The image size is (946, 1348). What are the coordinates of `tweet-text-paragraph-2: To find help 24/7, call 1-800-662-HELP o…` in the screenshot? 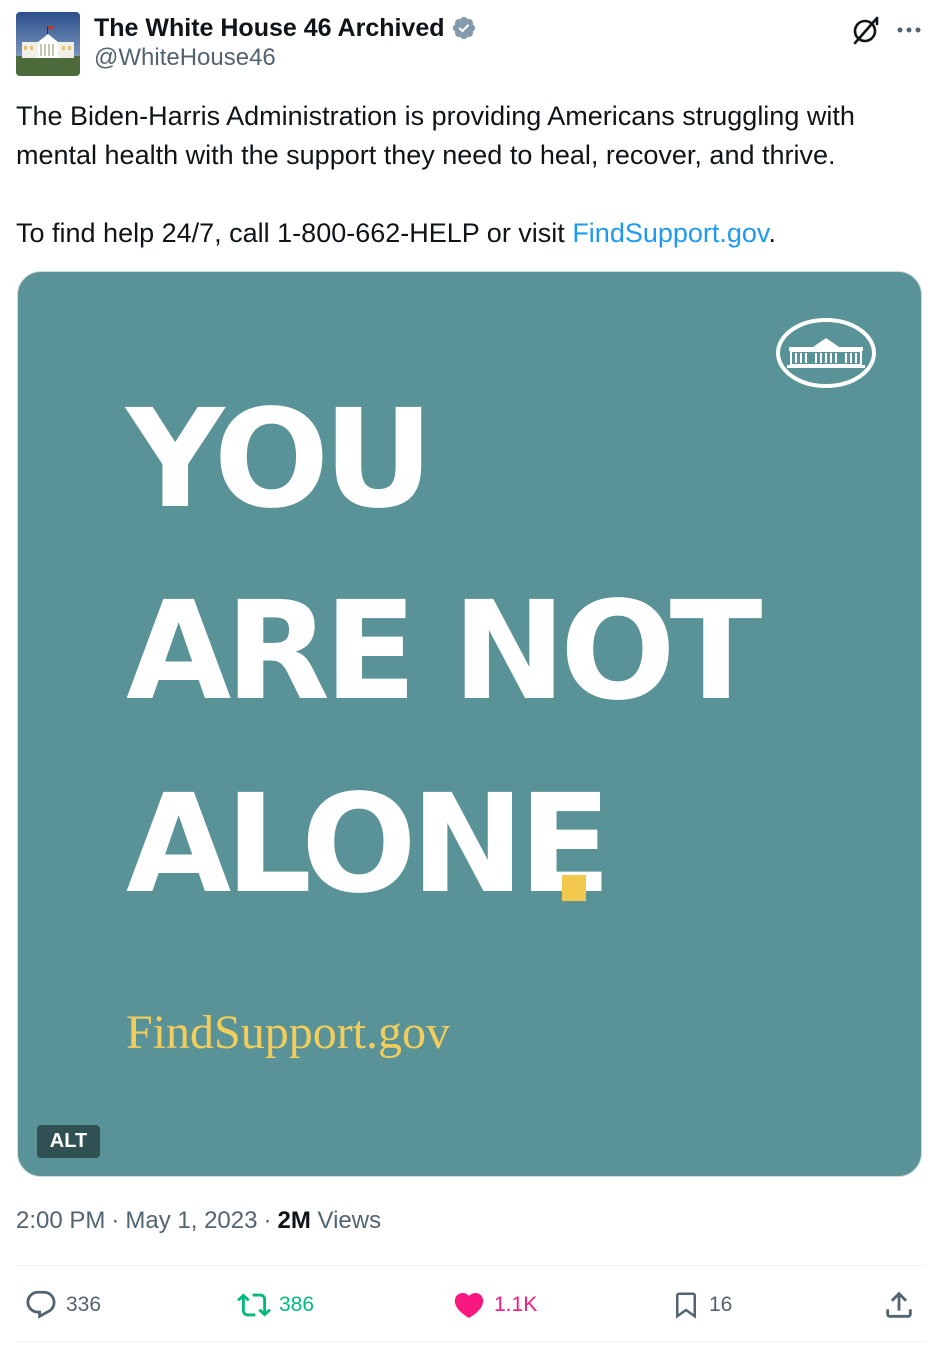 It's located at (471, 233).